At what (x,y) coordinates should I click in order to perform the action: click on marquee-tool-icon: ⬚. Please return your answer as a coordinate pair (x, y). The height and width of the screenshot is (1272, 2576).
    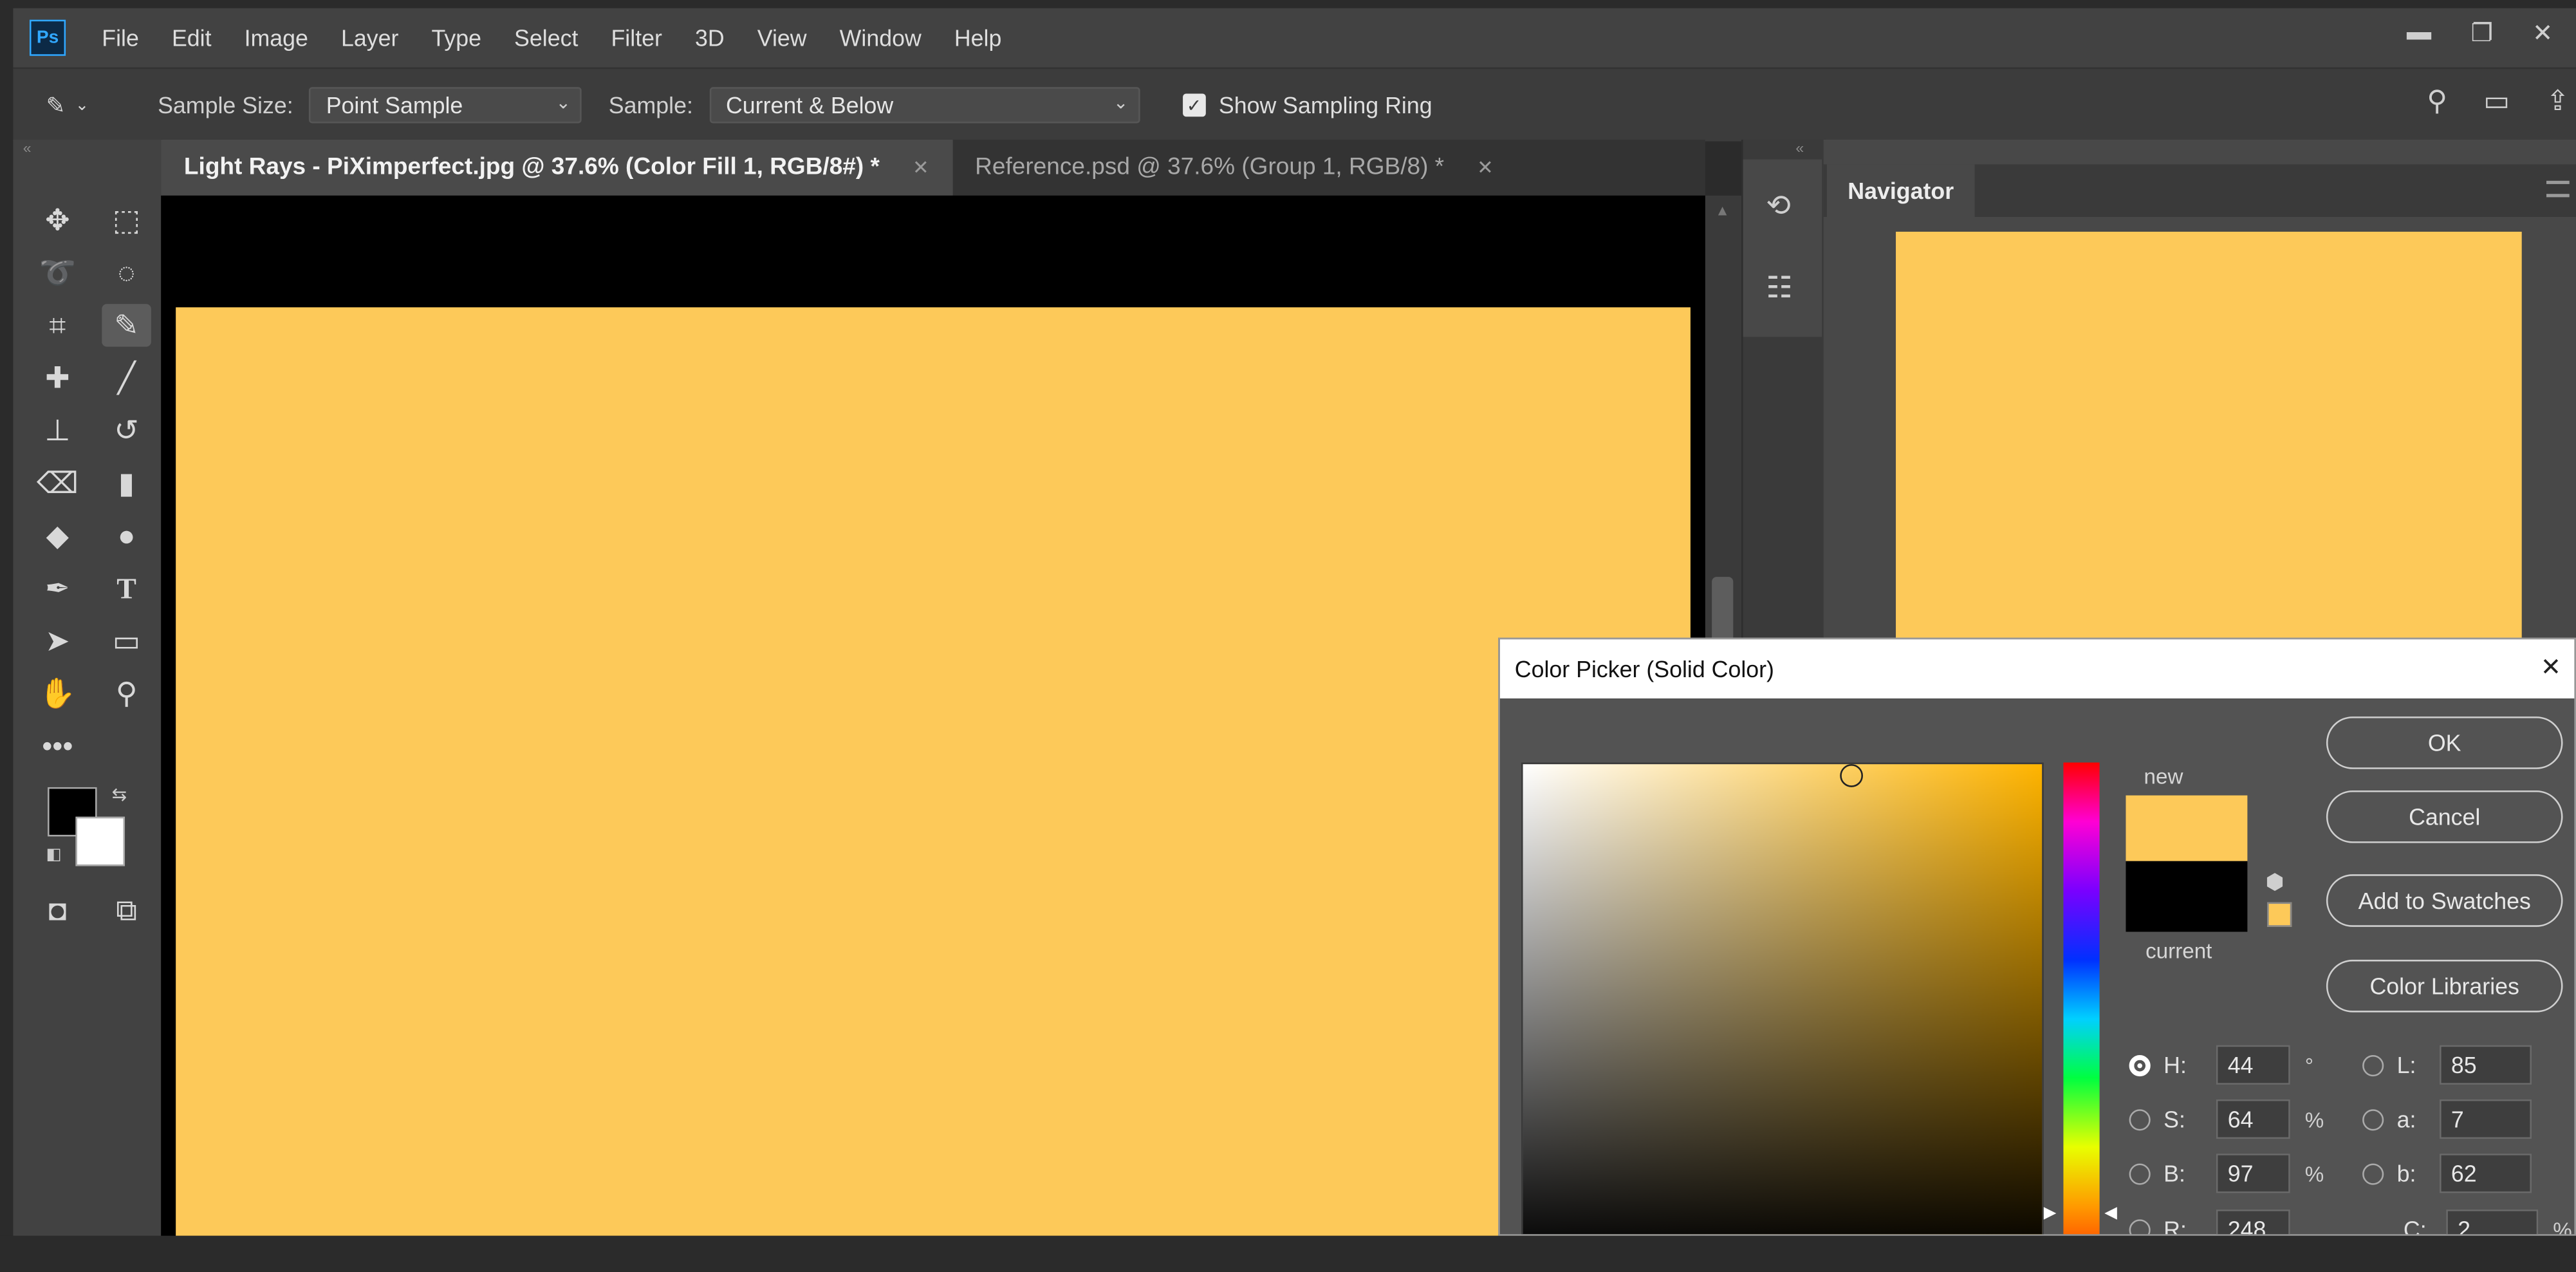
    Looking at the image, I should click on (126, 220).